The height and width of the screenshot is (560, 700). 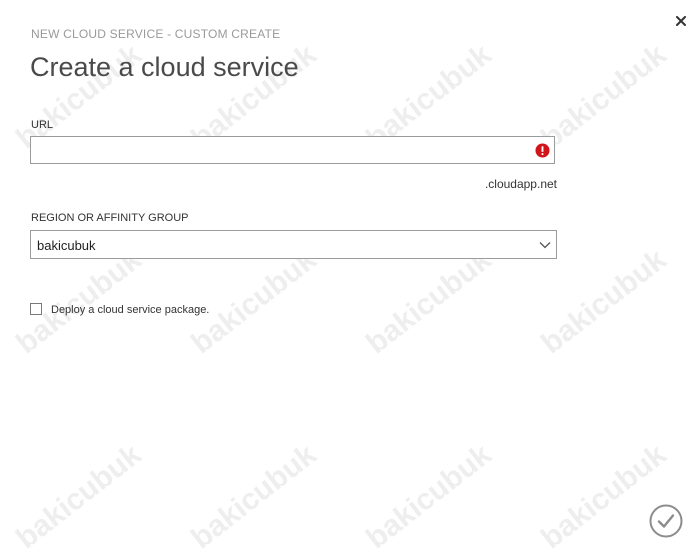 I want to click on page-title: Create a cloud service, so click(x=164, y=67).